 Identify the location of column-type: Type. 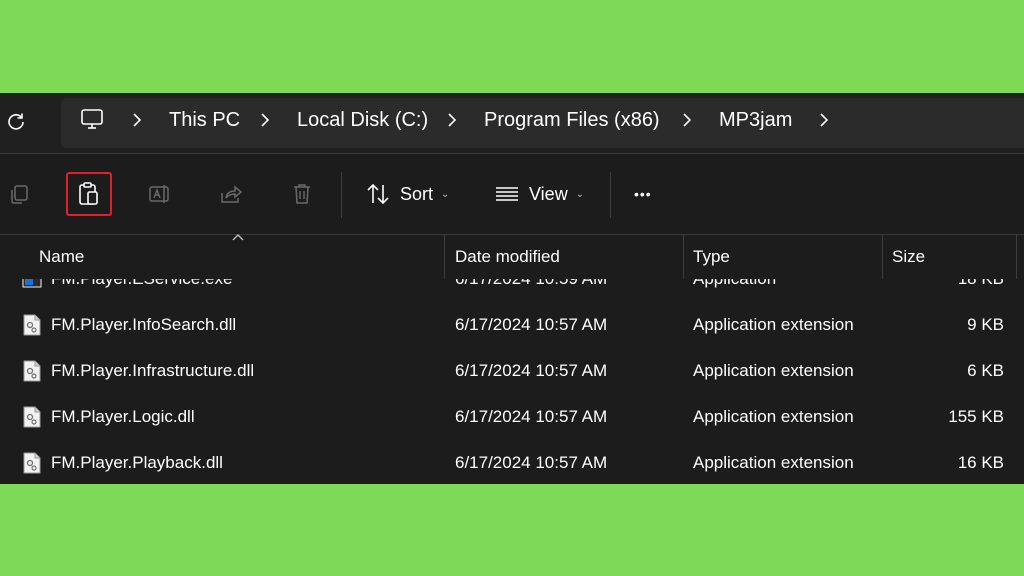
(711, 257).